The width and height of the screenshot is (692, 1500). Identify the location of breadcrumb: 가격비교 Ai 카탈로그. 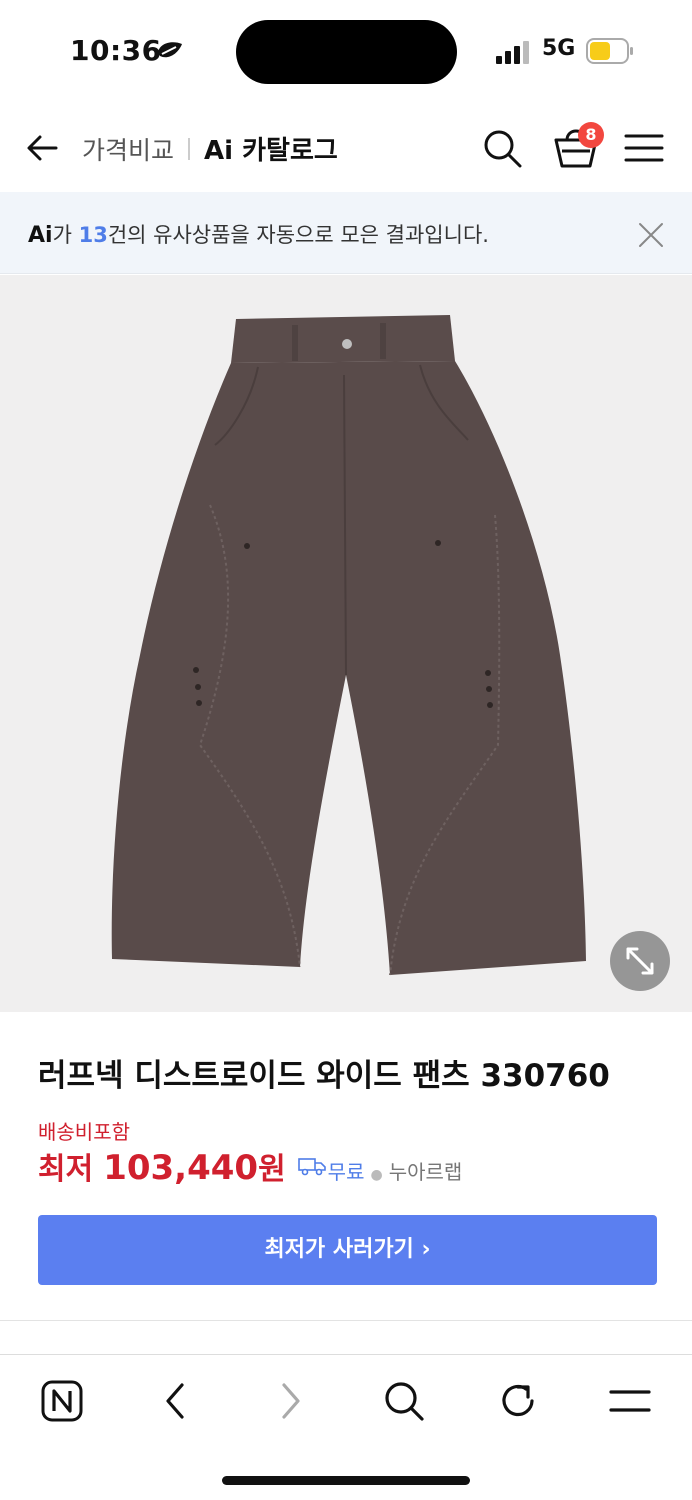
(210, 148).